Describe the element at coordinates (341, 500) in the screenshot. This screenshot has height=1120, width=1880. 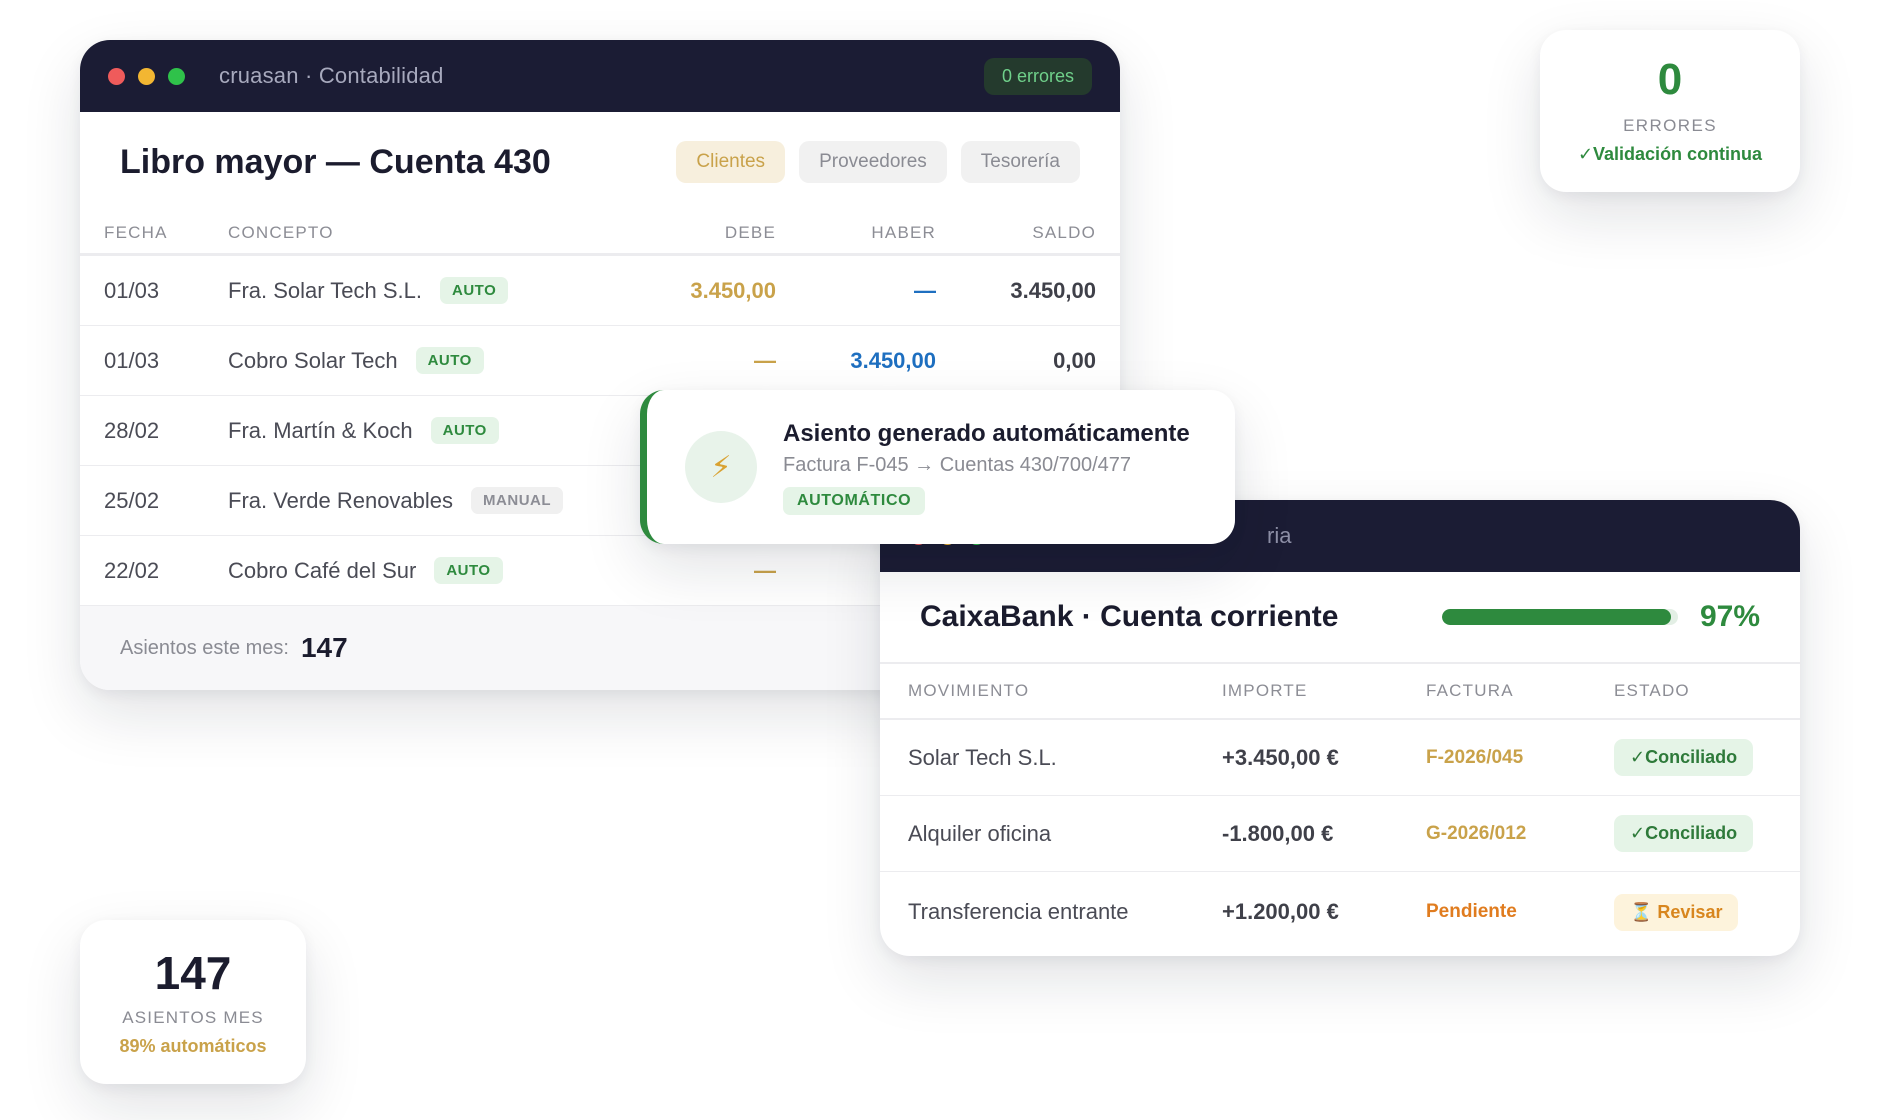
I see `row-concept-text: Fra. Verde Renovables` at that location.